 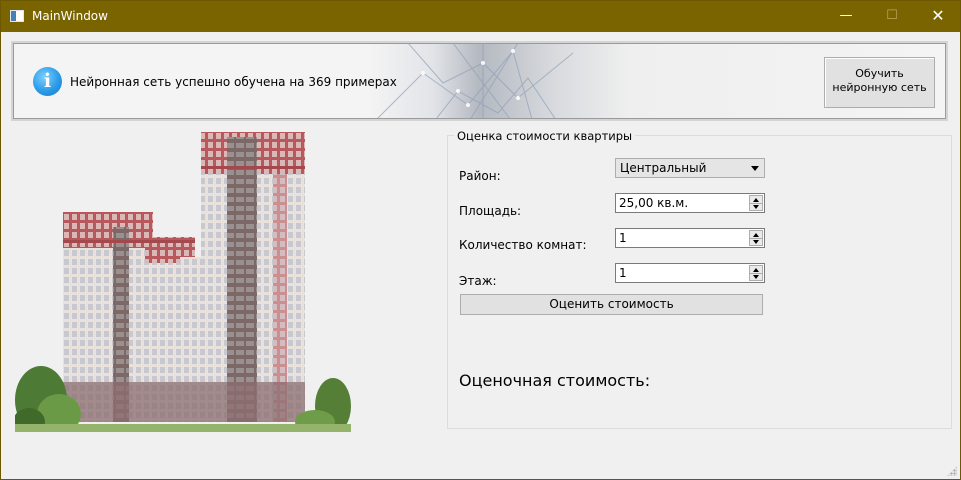 I want to click on minimize-button: —, so click(x=846, y=16).